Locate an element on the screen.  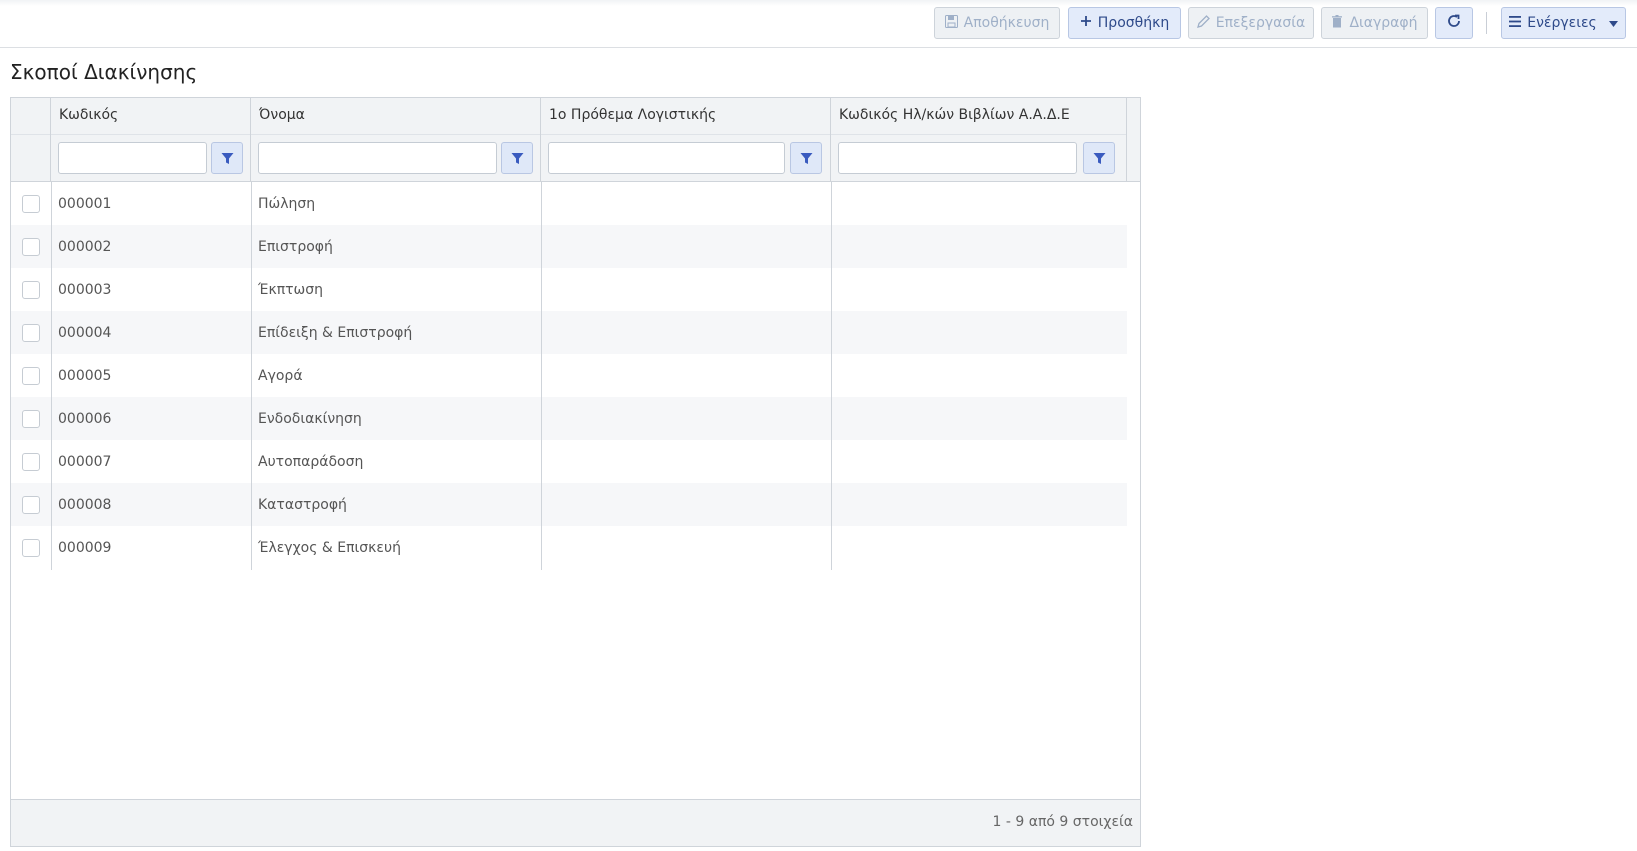
caret-down-icon is located at coordinates (1613, 23).